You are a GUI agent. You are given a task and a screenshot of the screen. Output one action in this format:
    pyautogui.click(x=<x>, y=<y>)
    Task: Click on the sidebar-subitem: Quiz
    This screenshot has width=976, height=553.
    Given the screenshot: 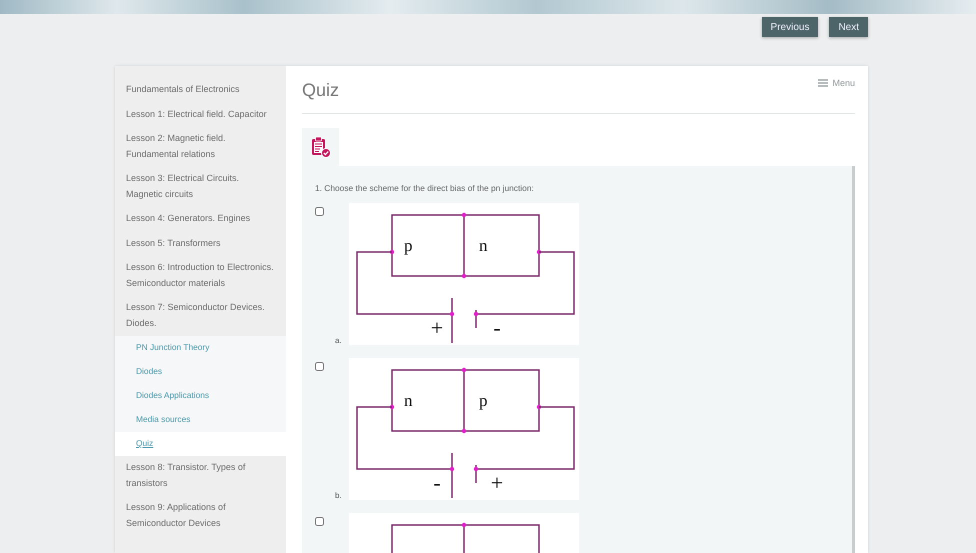 What is the action you would take?
    pyautogui.click(x=200, y=444)
    